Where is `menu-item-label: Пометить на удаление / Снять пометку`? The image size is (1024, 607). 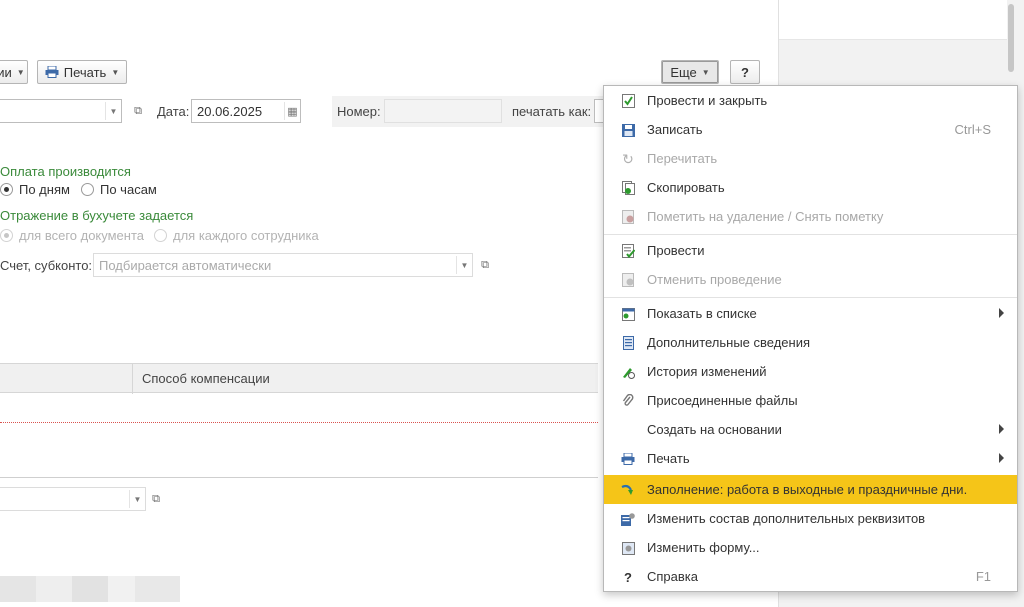
menu-item-label: Пометить на удаление / Снять пометку is located at coordinates (765, 216).